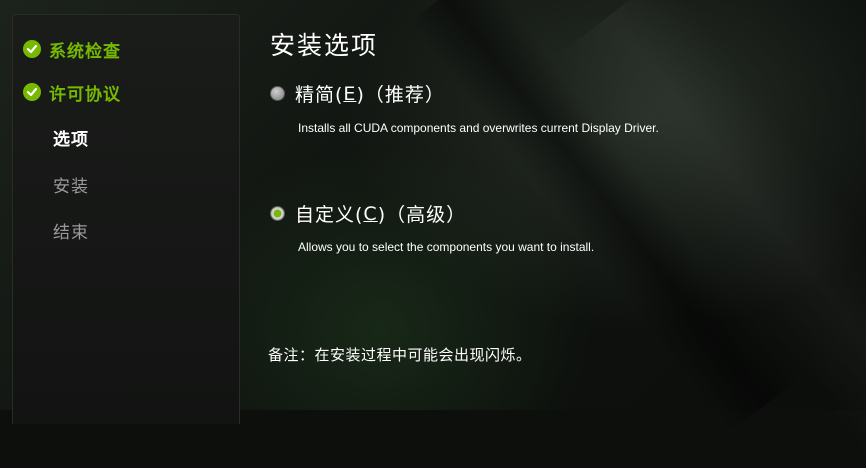  I want to click on sidebar-item-label: 系统检查, so click(85, 51).